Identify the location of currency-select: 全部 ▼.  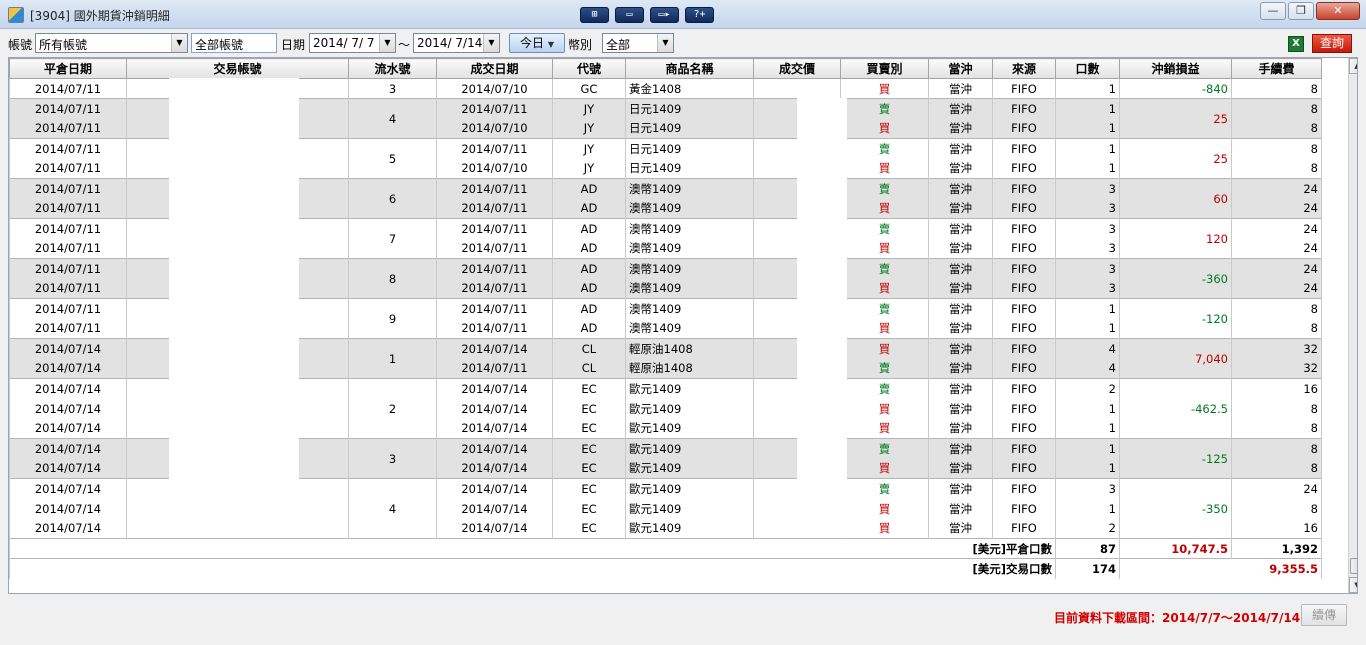
(638, 43).